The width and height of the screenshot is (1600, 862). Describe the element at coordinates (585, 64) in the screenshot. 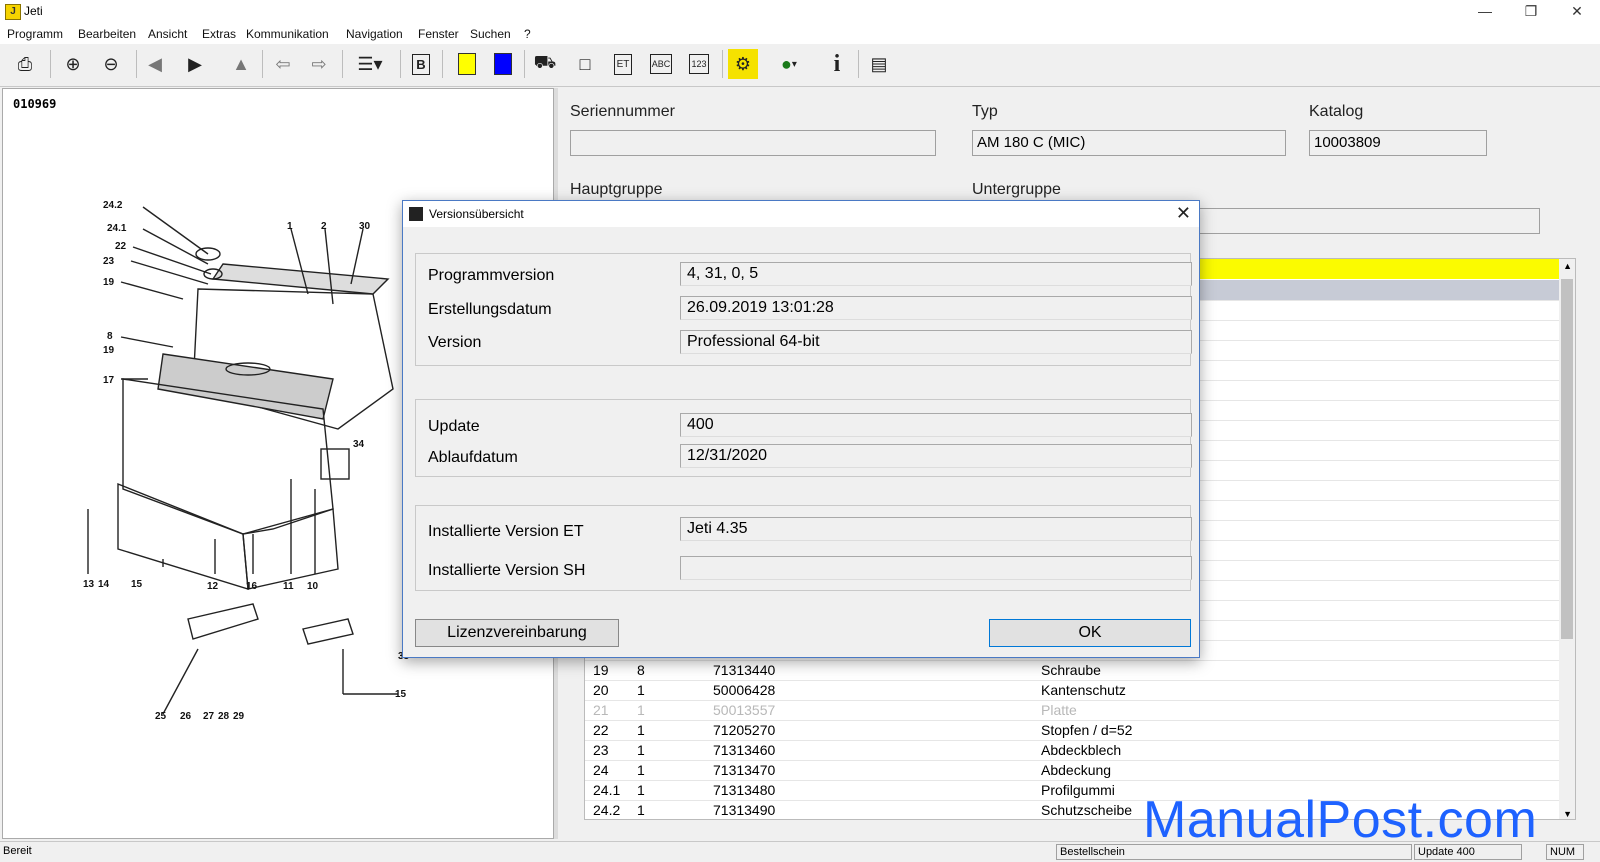

I see `document-icon: □` at that location.